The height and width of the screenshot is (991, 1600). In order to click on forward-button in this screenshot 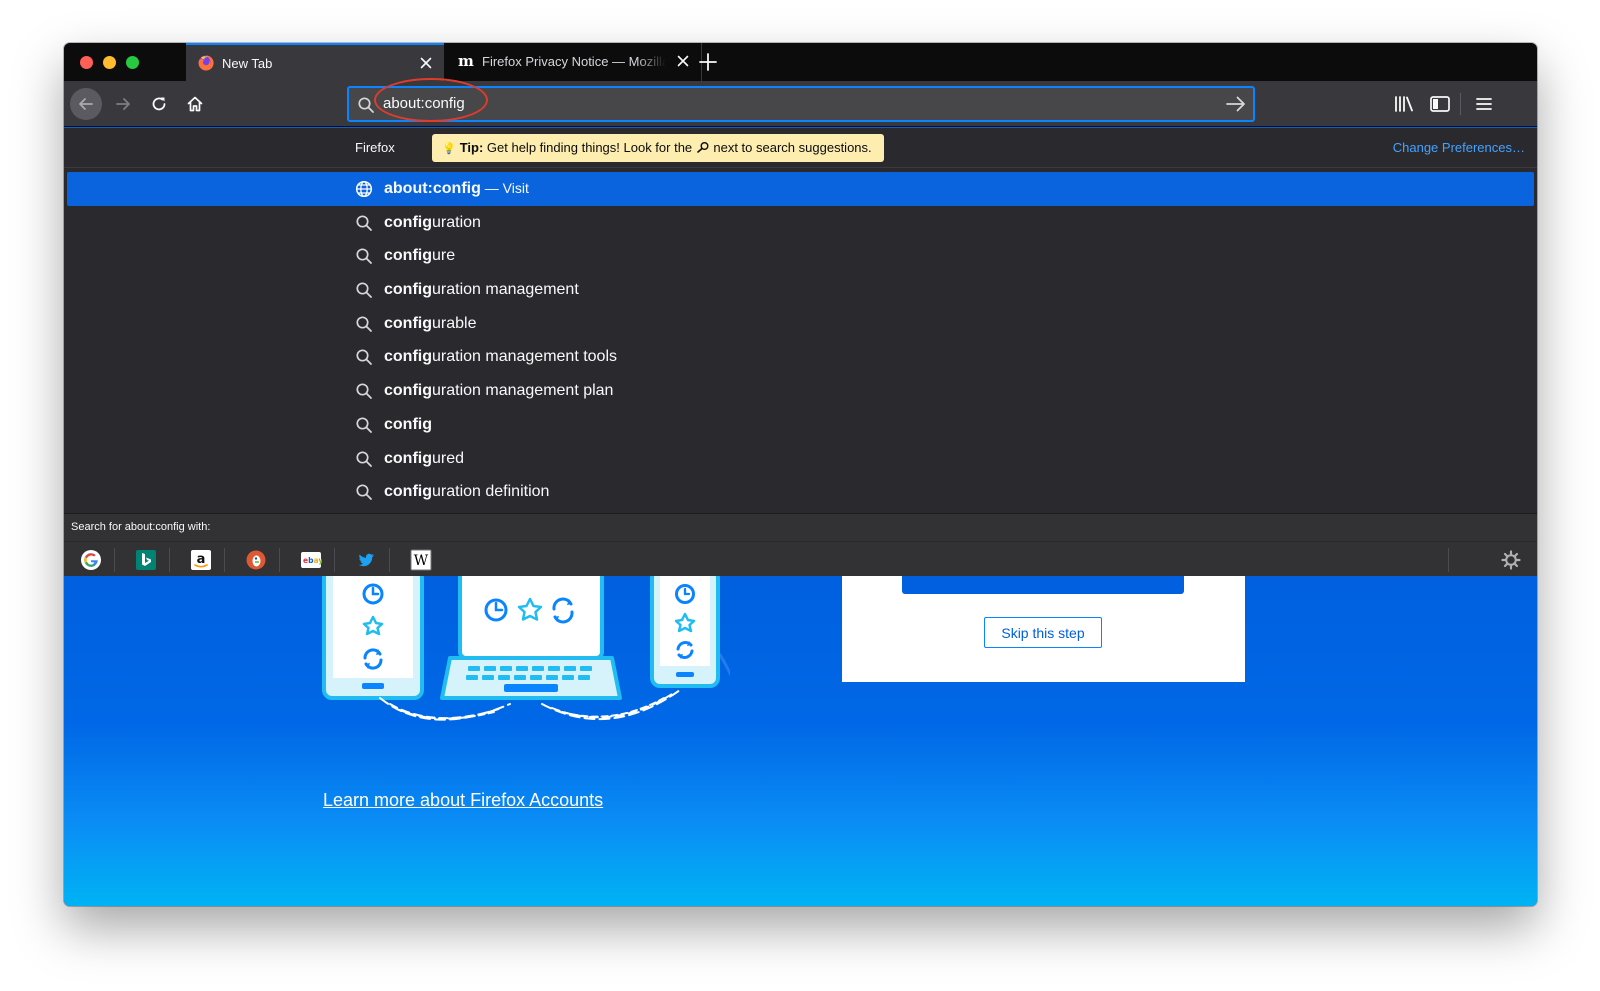, I will do `click(123, 104)`.